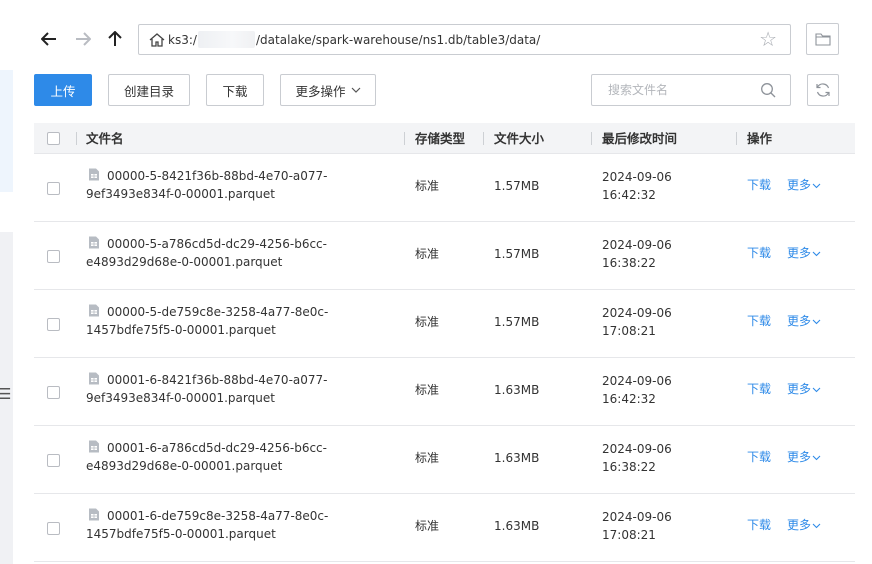  I want to click on folder-button, so click(822, 39).